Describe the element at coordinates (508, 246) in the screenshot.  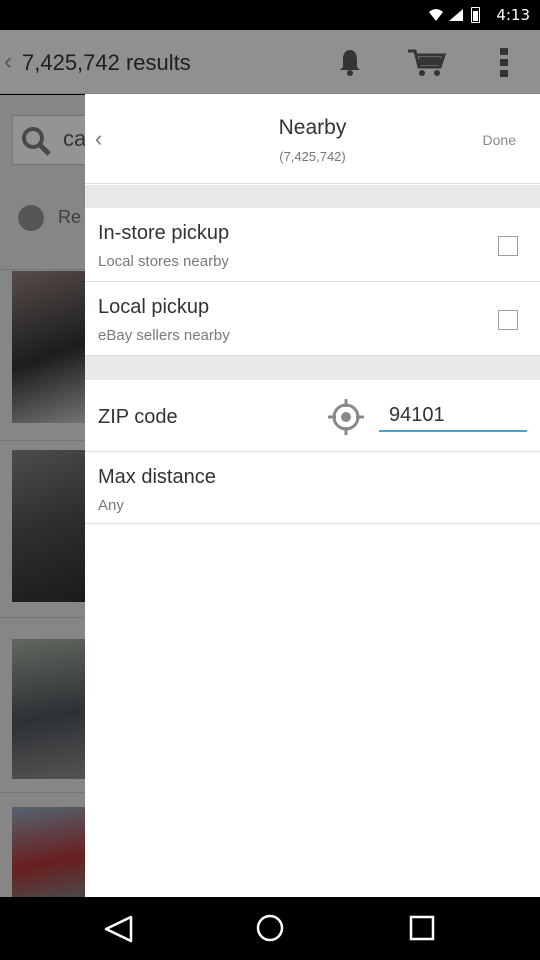
I see `in-store-pickup-checkbox` at that location.